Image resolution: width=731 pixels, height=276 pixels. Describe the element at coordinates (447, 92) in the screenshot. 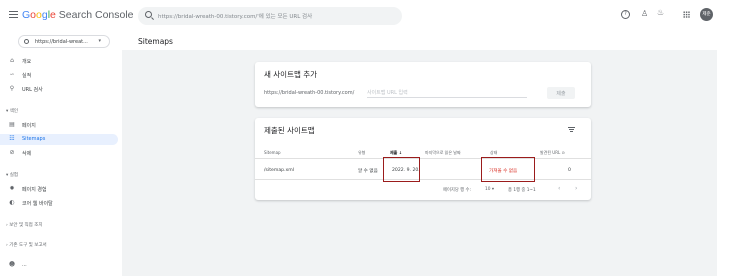

I see `sitemap-url-input` at that location.